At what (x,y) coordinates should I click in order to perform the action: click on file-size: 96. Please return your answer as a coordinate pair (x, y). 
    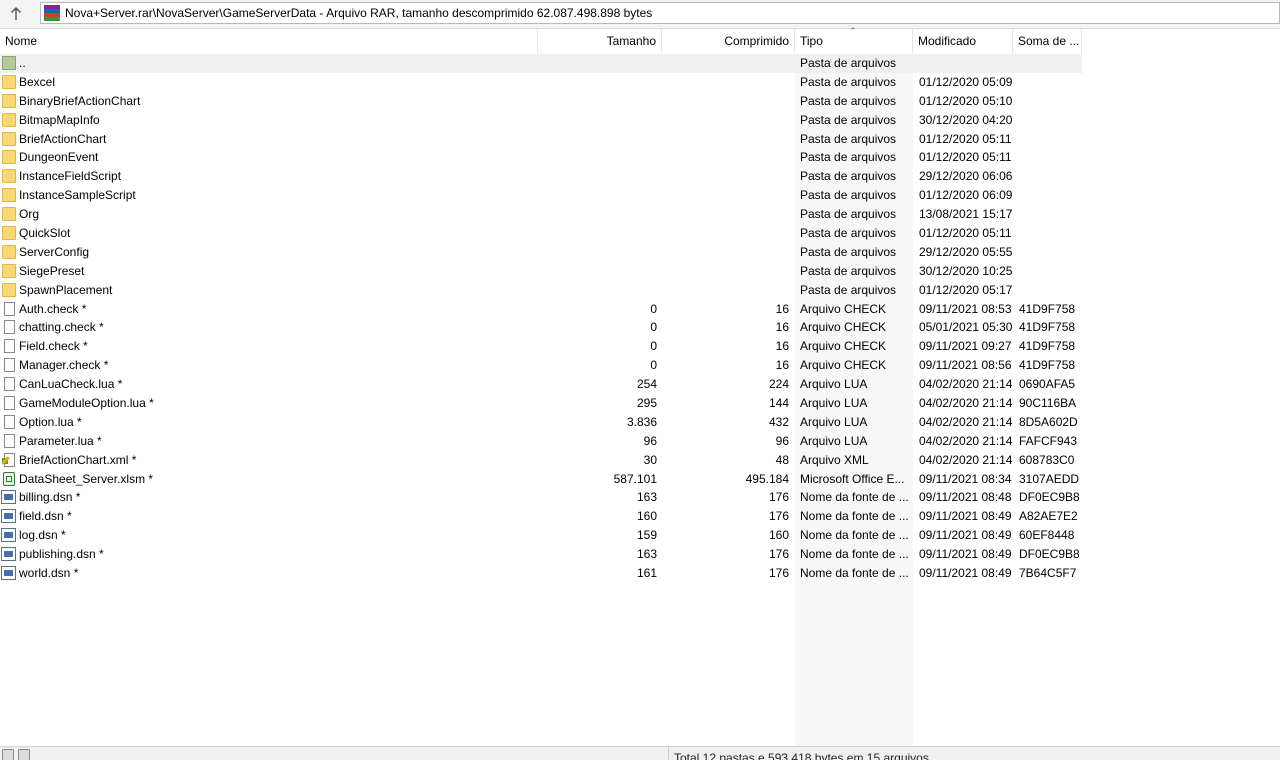
    Looking at the image, I should click on (650, 440).